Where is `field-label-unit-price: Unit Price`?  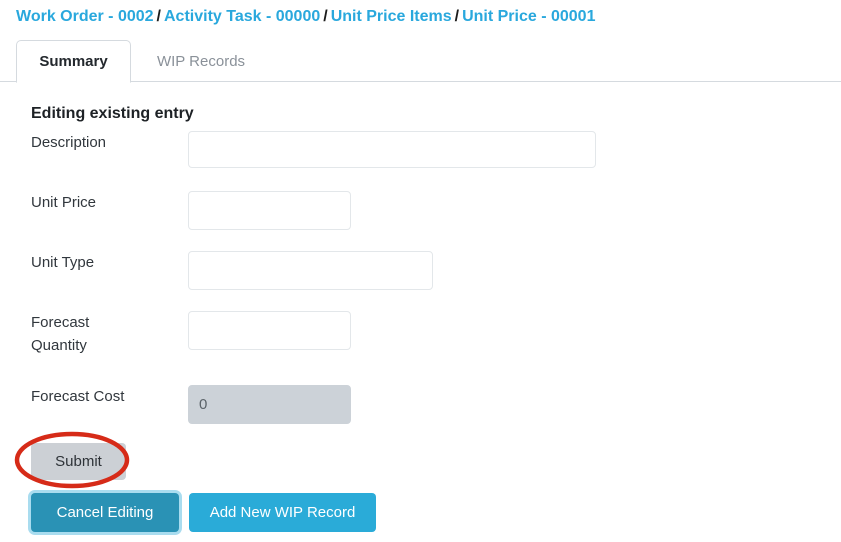 field-label-unit-price: Unit Price is located at coordinates (64, 202).